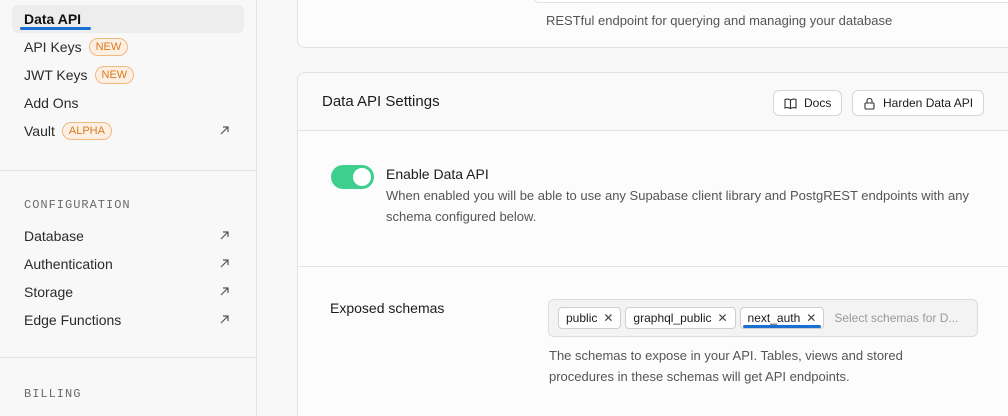  I want to click on billing-heading: BILLING, so click(53, 394).